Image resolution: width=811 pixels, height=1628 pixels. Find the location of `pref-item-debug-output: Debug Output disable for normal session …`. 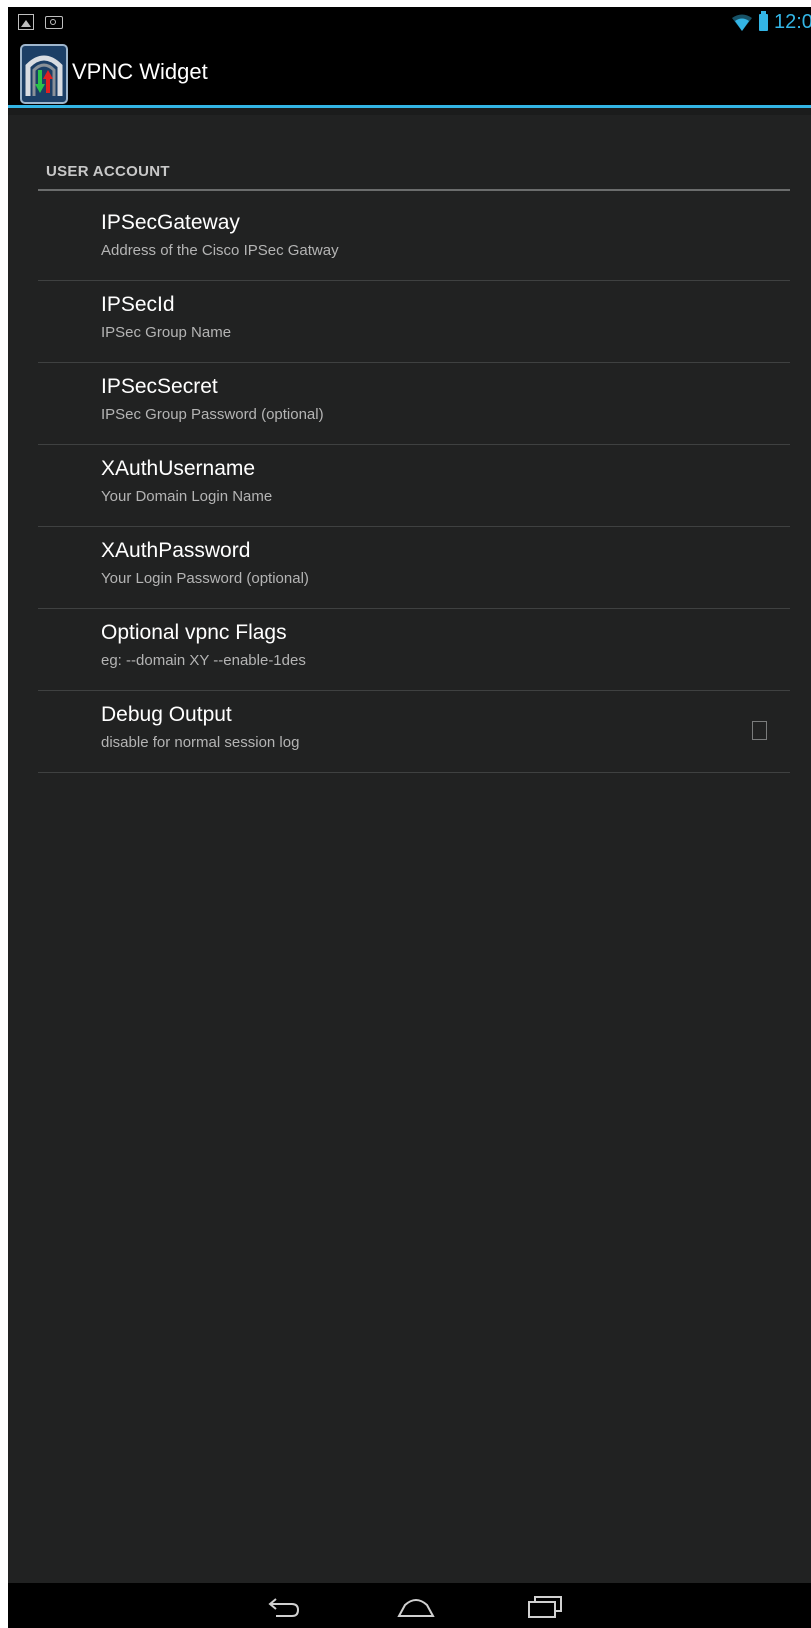

pref-item-debug-output: Debug Output disable for normal session … is located at coordinates (414, 732).